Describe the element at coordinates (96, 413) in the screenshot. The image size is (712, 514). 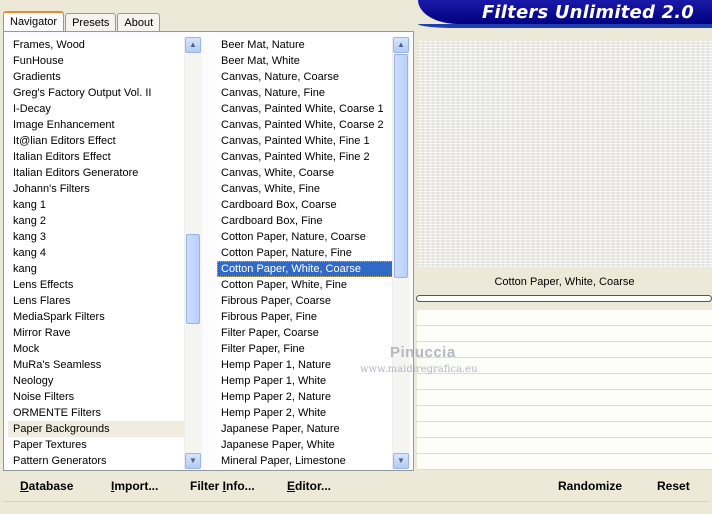
I see `category-item: ORMENTE Filters` at that location.